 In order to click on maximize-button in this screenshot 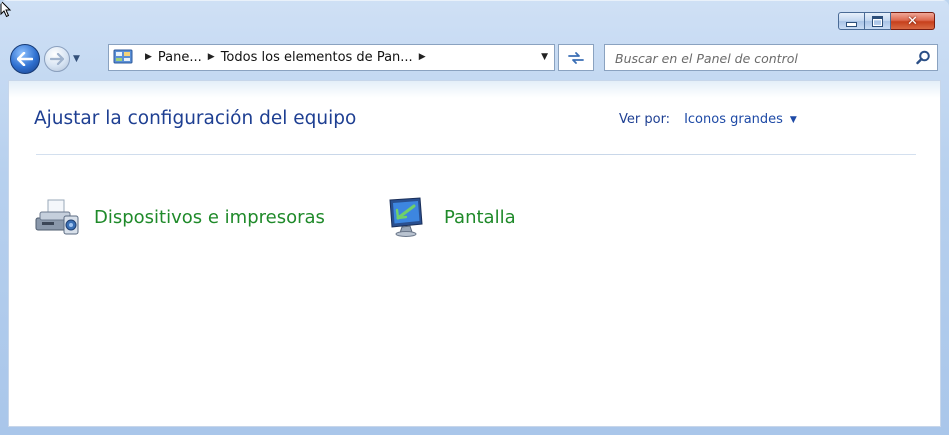, I will do `click(878, 21)`.